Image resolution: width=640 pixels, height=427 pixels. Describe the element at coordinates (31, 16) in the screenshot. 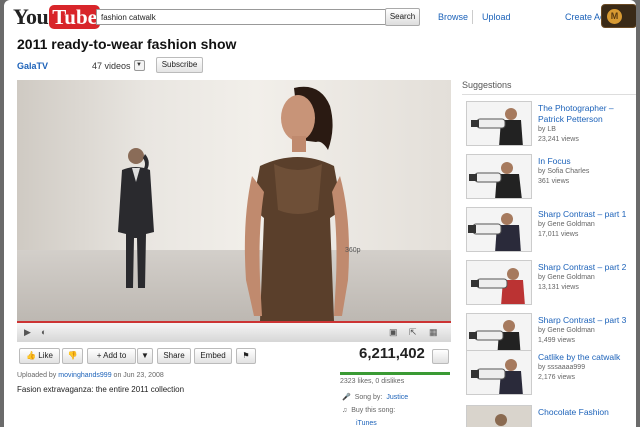

I see `logo-you-text: You` at that location.